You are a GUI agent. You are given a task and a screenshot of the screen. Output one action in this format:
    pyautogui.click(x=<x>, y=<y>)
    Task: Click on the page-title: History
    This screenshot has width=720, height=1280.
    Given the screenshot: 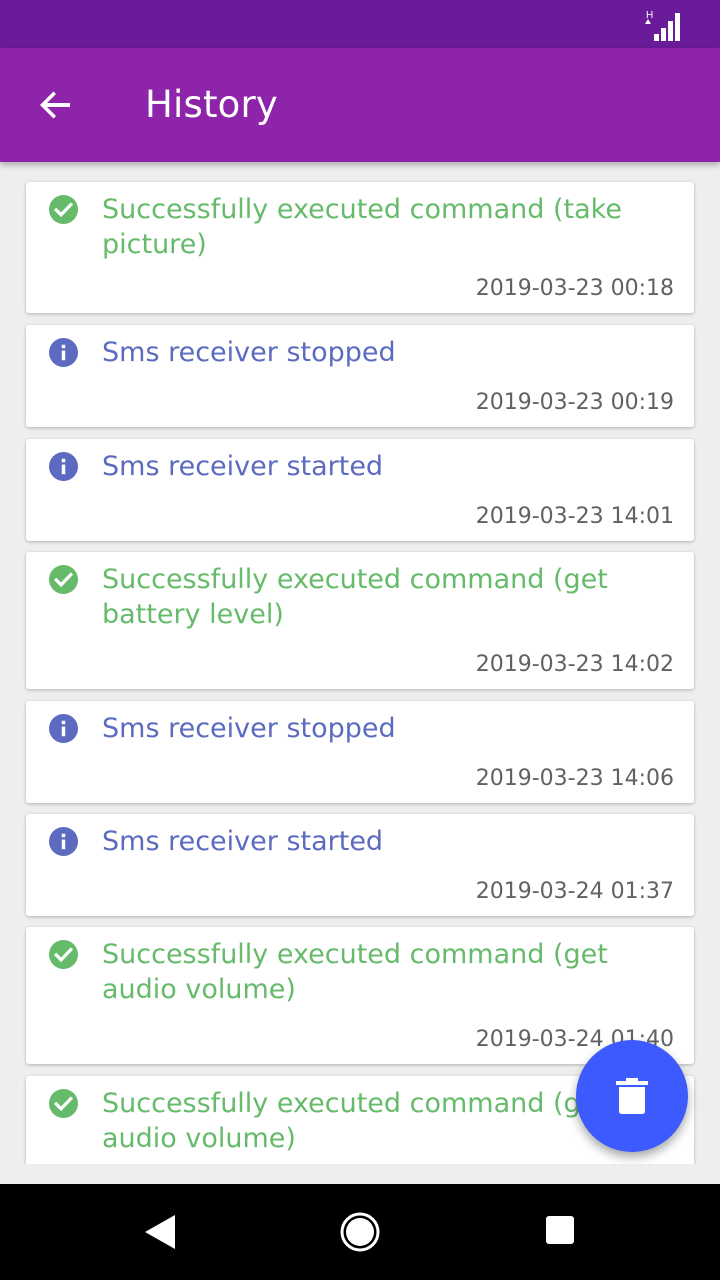 What is the action you would take?
    pyautogui.click(x=212, y=104)
    